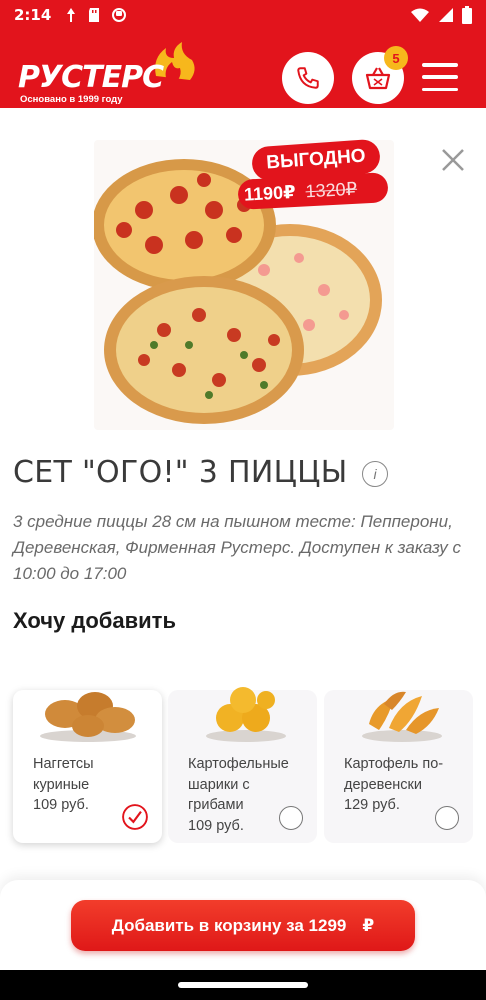 Image resolution: width=486 pixels, height=1000 pixels. I want to click on sync-icon, so click(119, 15).